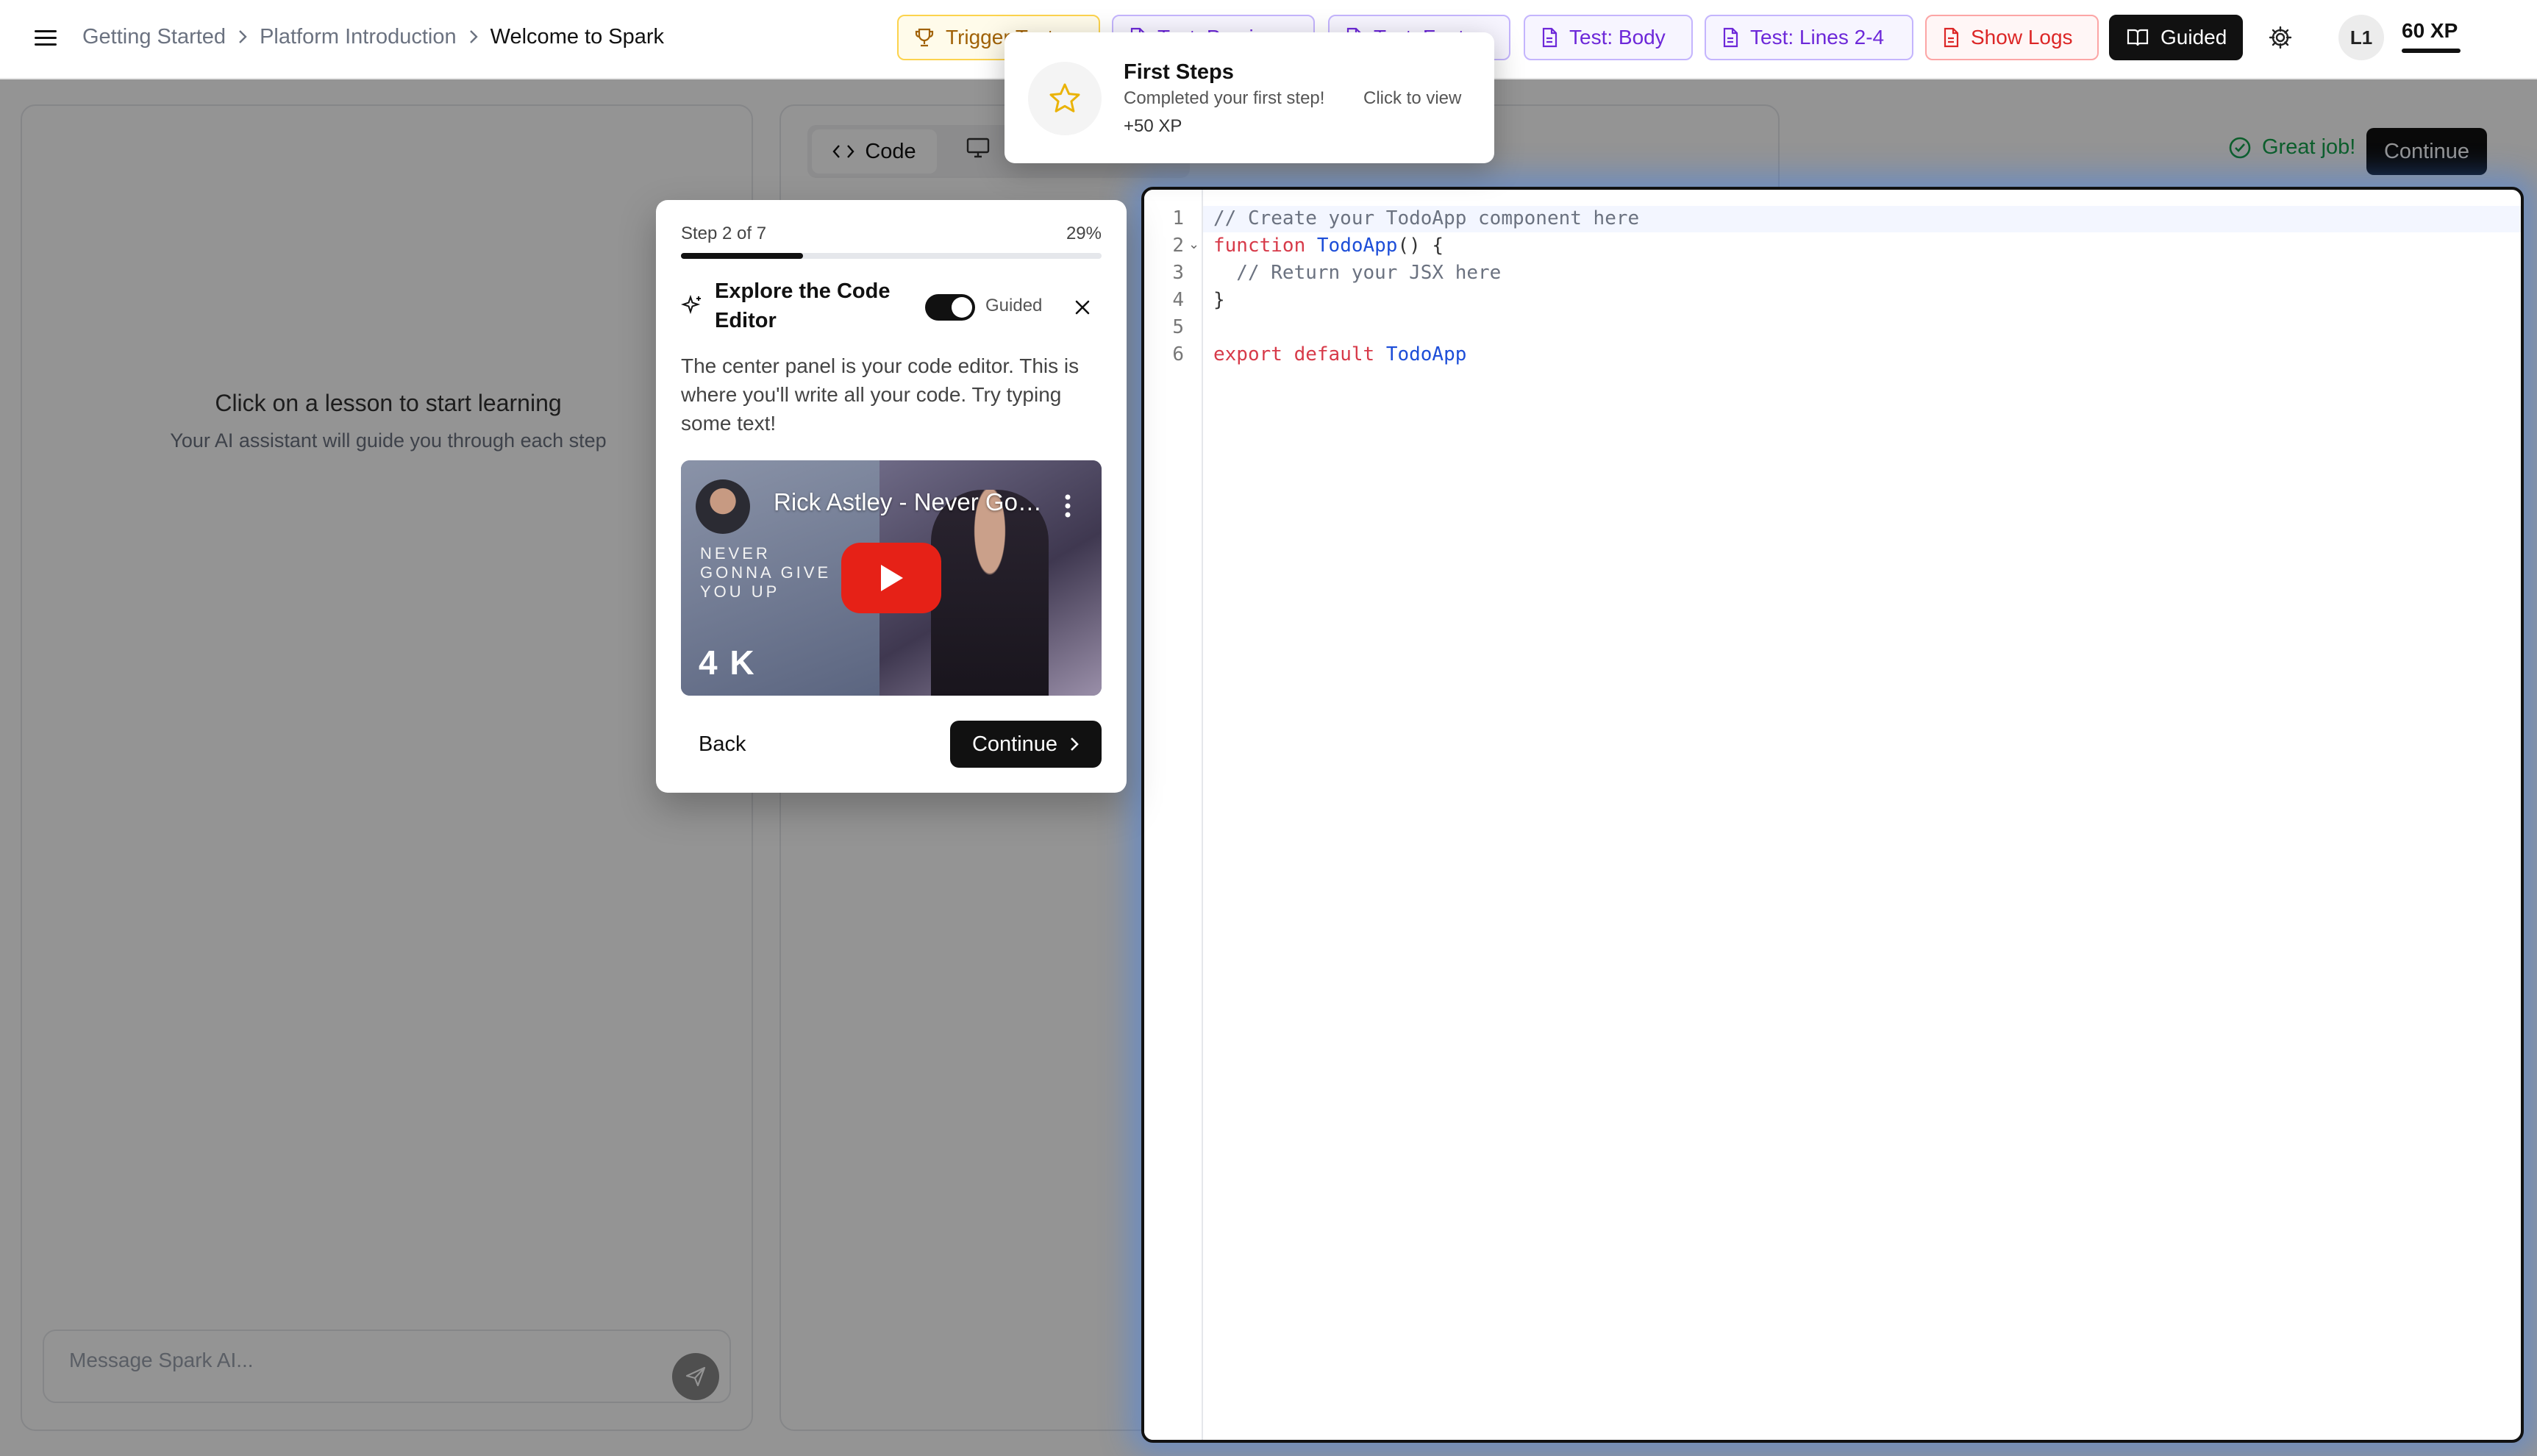 This screenshot has height=1456, width=2537. I want to click on toast-xp-reward: +50 XP, so click(1153, 126).